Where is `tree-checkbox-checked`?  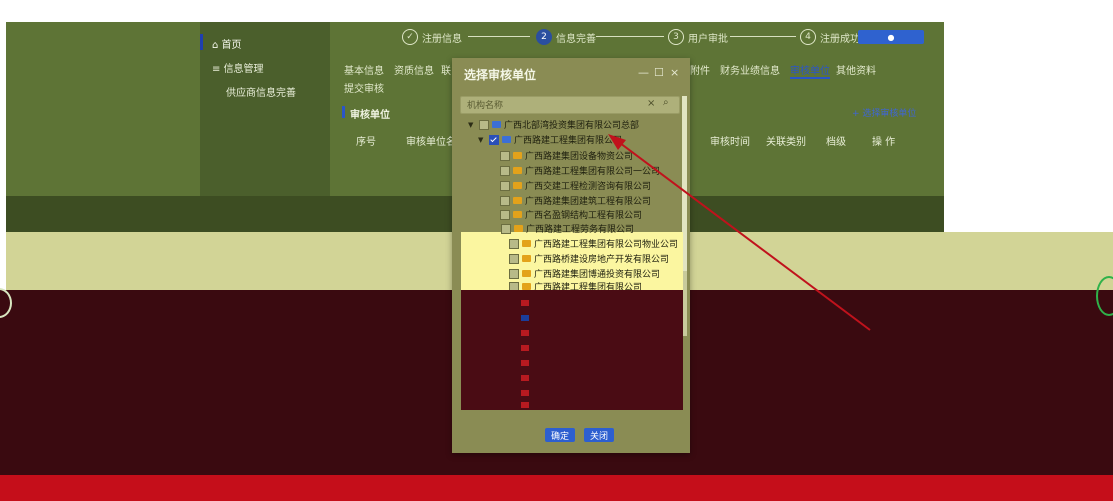 tree-checkbox-checked is located at coordinates (494, 139).